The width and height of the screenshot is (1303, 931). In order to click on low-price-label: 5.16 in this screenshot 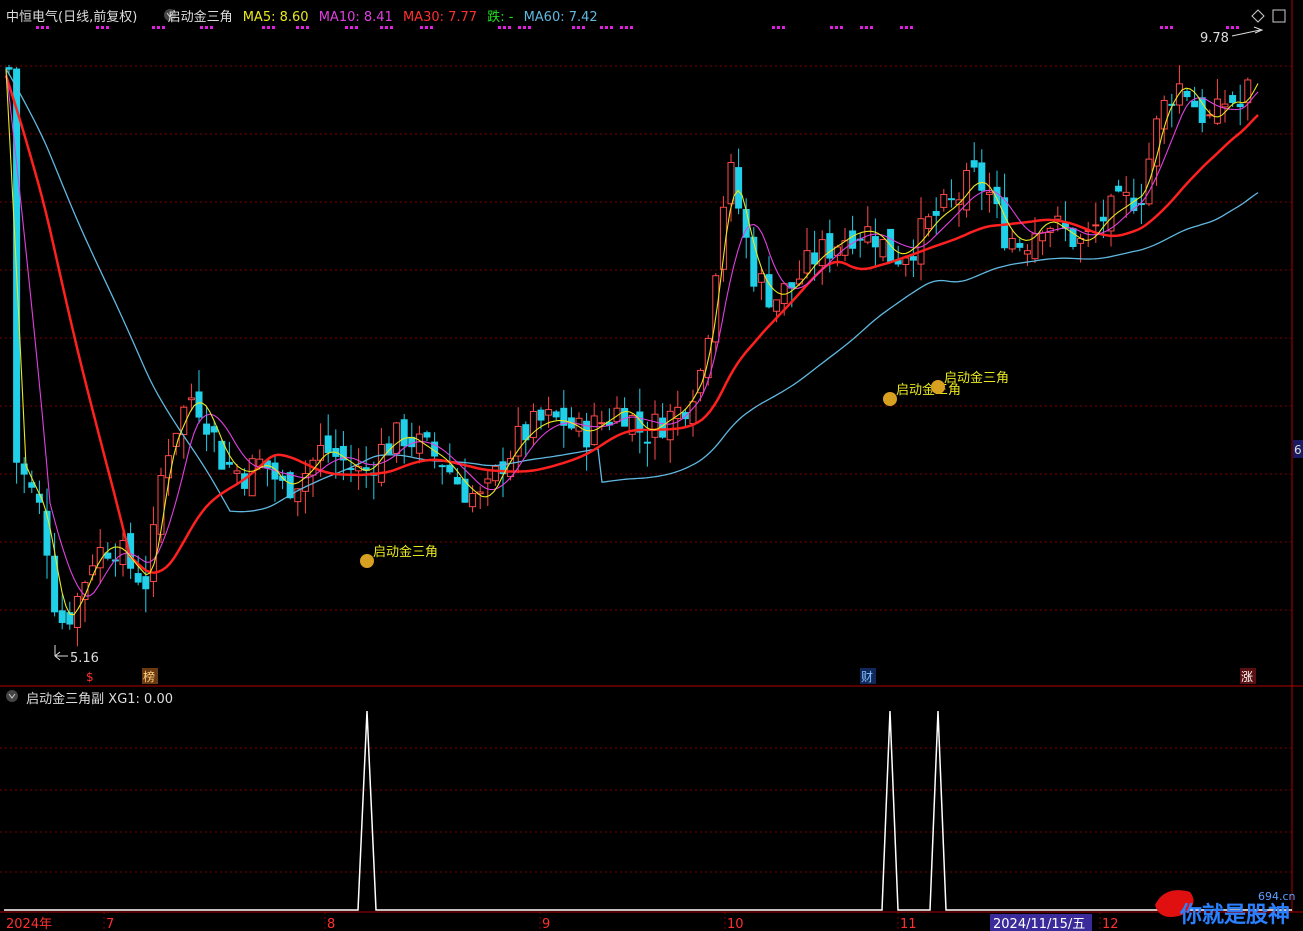, I will do `click(84, 658)`.